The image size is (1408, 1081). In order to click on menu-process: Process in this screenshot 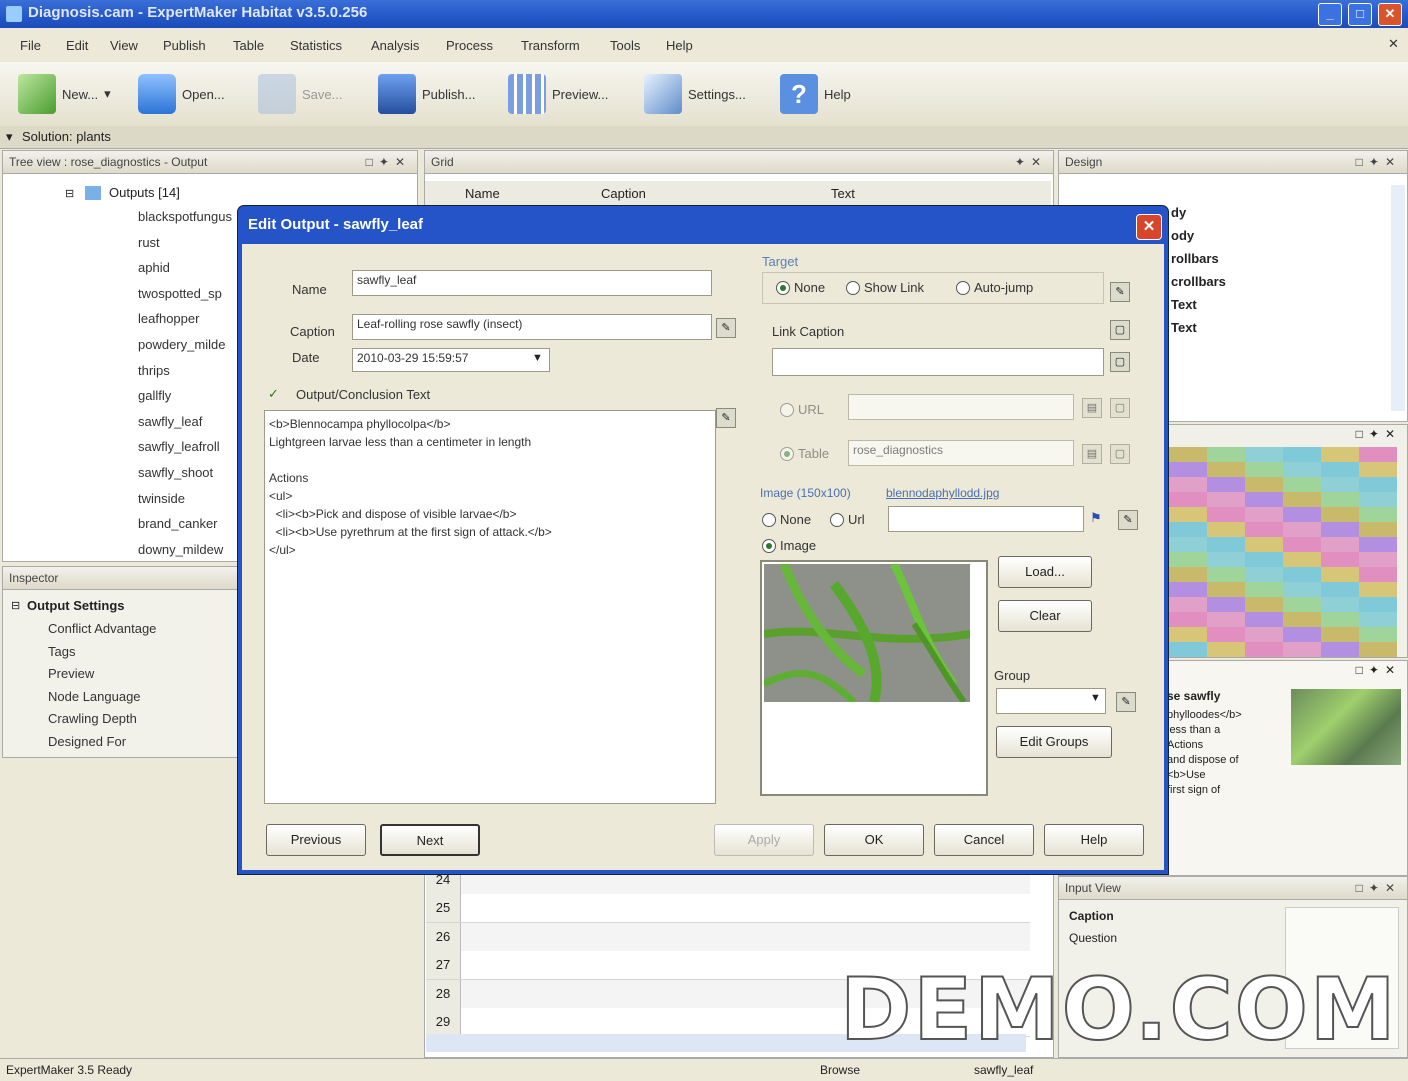, I will do `click(469, 45)`.